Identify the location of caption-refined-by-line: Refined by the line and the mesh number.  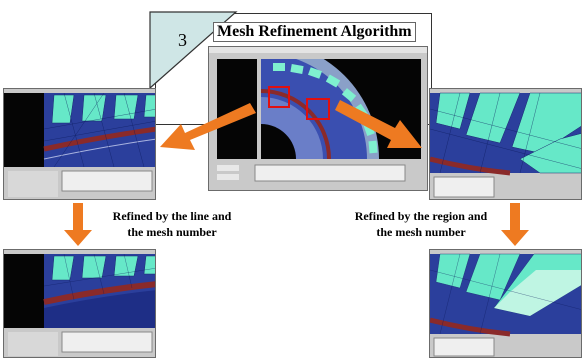
(172, 224).